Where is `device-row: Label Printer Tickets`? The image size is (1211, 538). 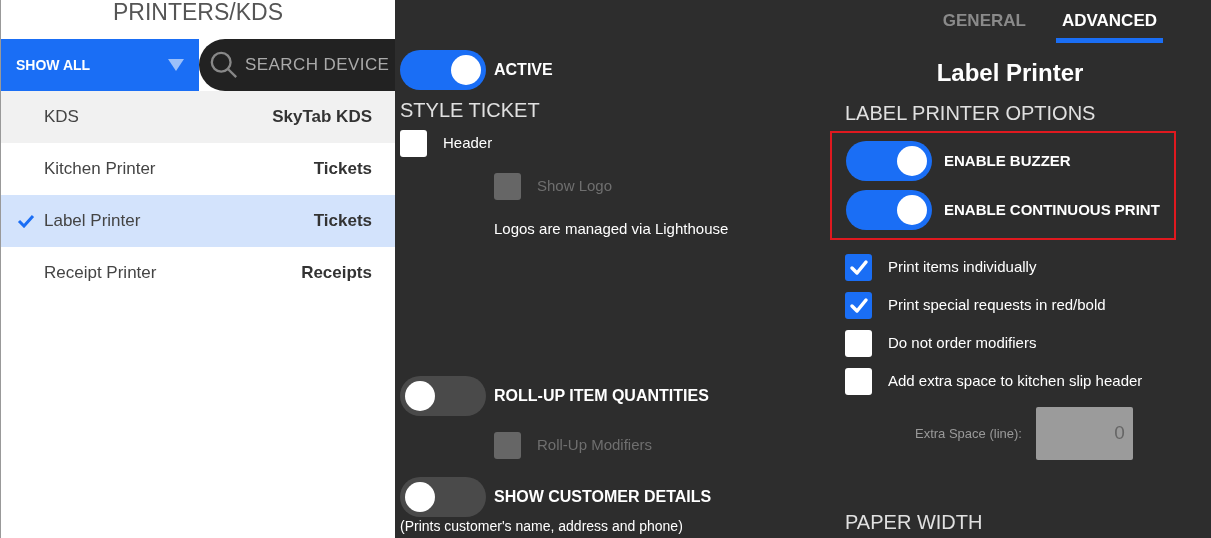
device-row: Label Printer Tickets is located at coordinates (198, 221).